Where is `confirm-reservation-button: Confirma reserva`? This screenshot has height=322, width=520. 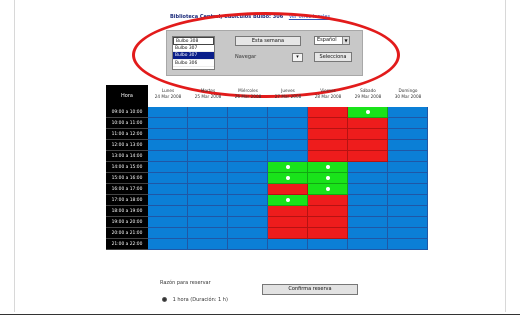
confirm-reservation-button: Confirma reserva is located at coordinates (310, 289).